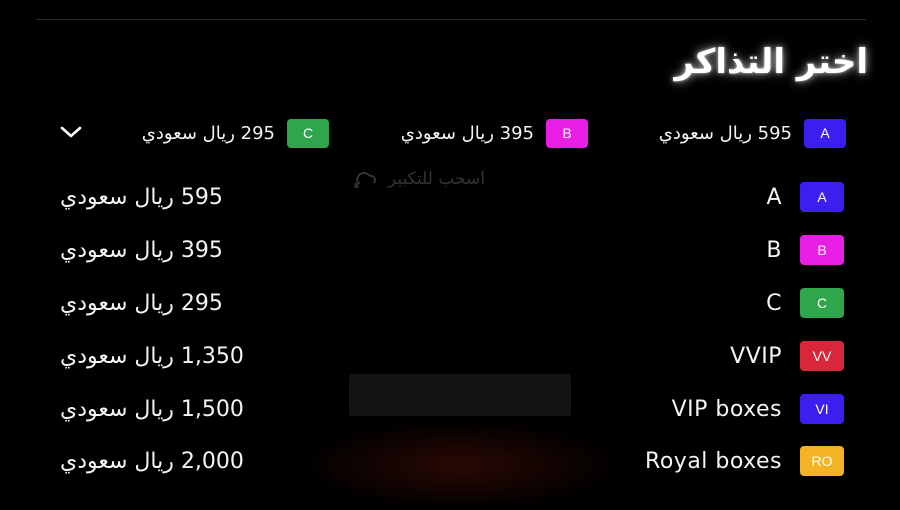 The width and height of the screenshot is (900, 510). I want to click on summary-item-b: 395 ريال سعودي B, so click(494, 133).